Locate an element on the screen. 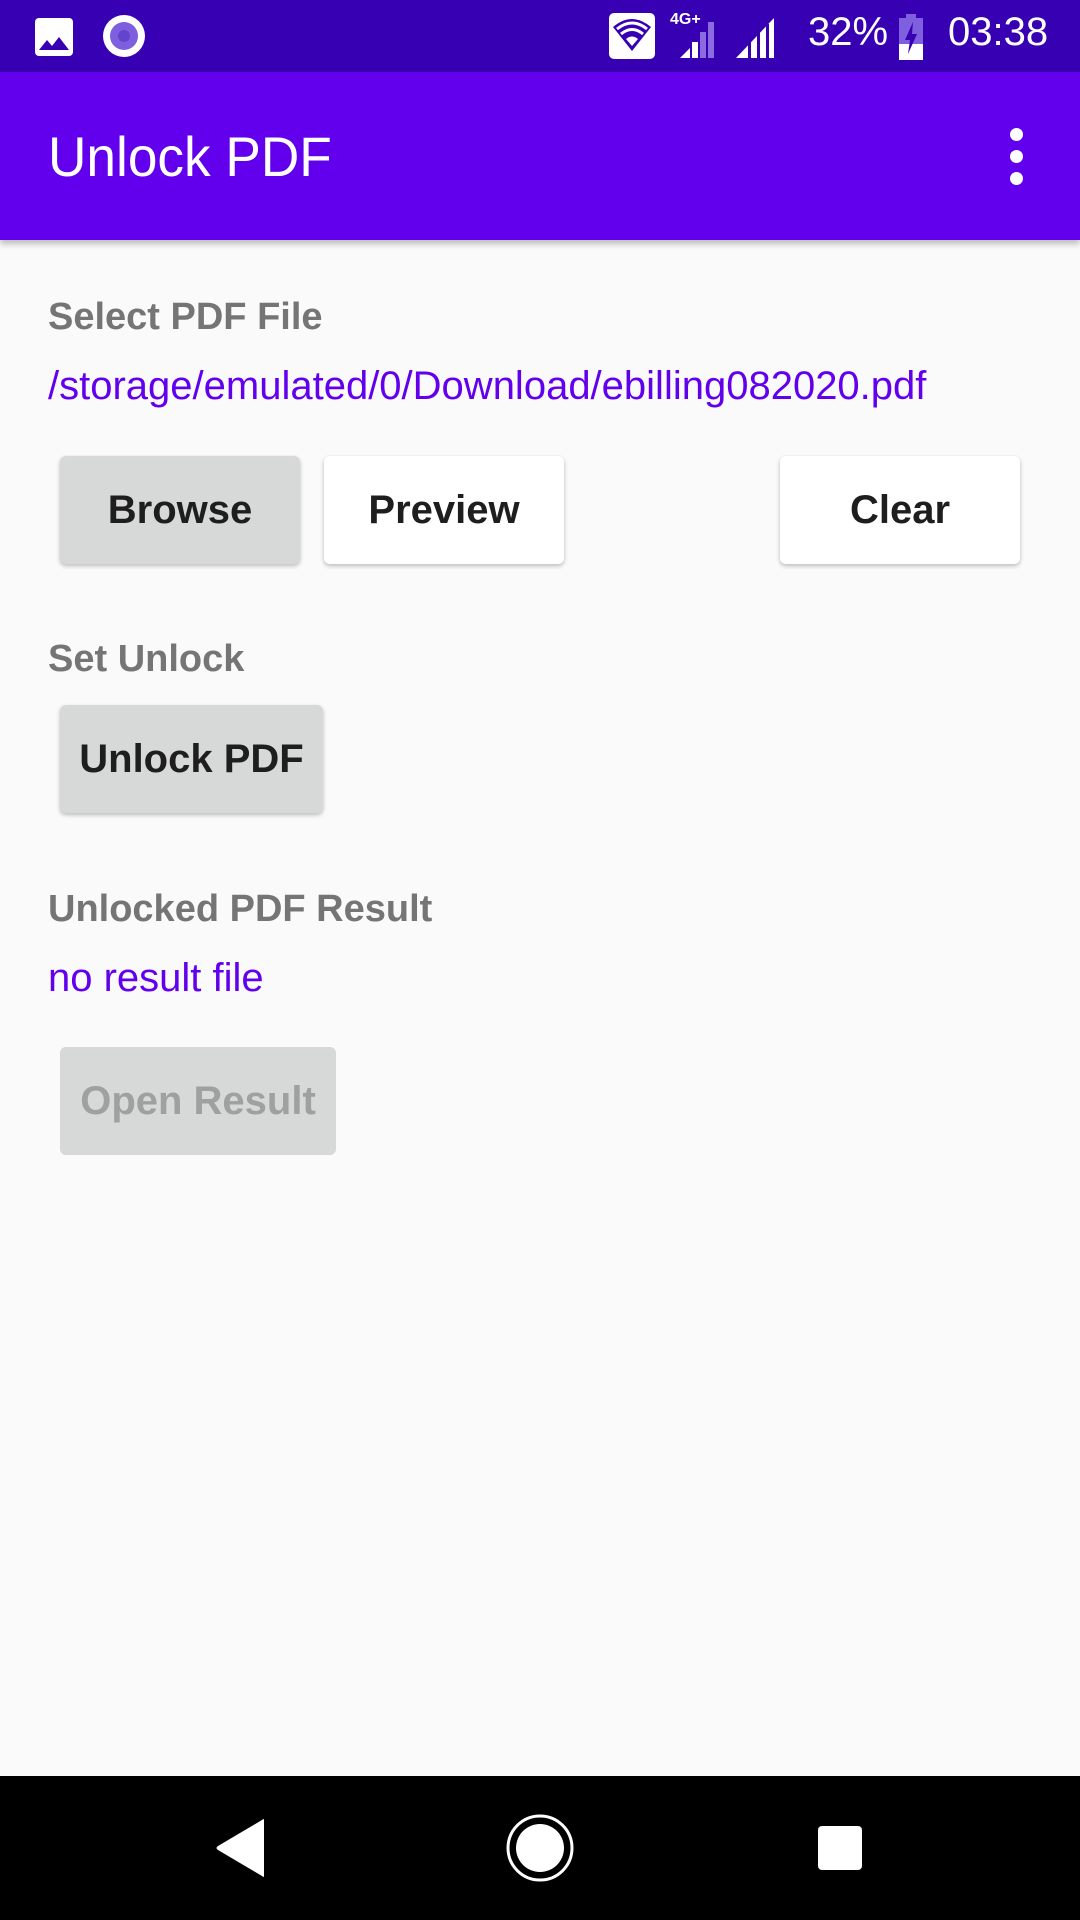  status-bar: 4G+ 32% 03:38 is located at coordinates (540, 36).